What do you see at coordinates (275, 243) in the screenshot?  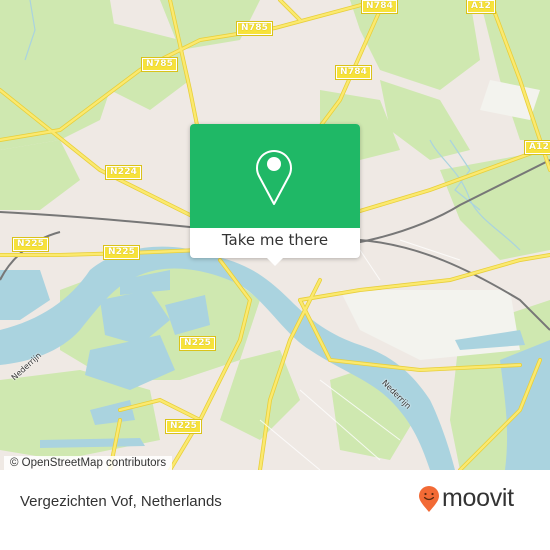 I see `take-me-there-button: Take me there` at bounding box center [275, 243].